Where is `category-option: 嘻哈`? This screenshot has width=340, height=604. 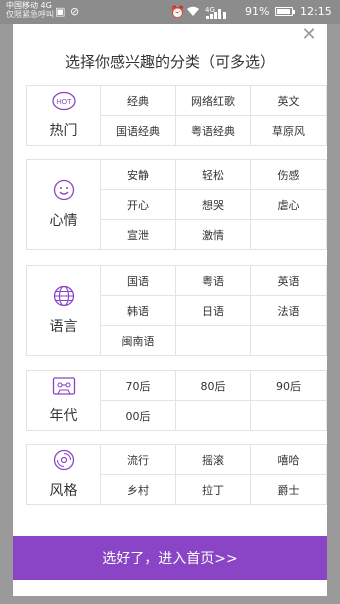 category-option: 嘻哈 is located at coordinates (288, 460).